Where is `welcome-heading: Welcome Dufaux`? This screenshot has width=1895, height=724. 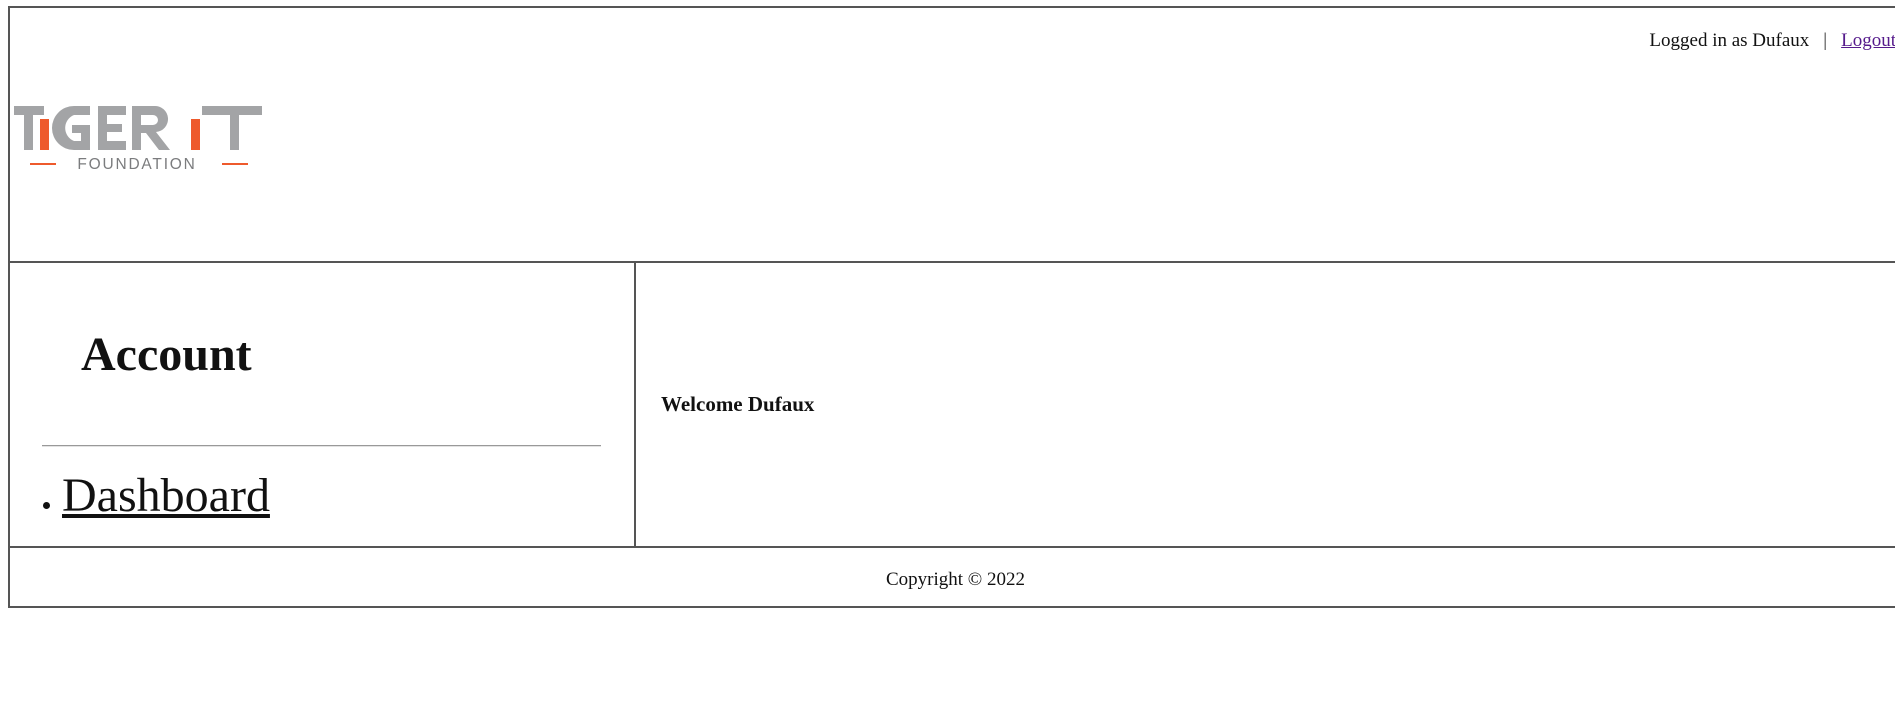 welcome-heading: Welcome Dufaux is located at coordinates (738, 404).